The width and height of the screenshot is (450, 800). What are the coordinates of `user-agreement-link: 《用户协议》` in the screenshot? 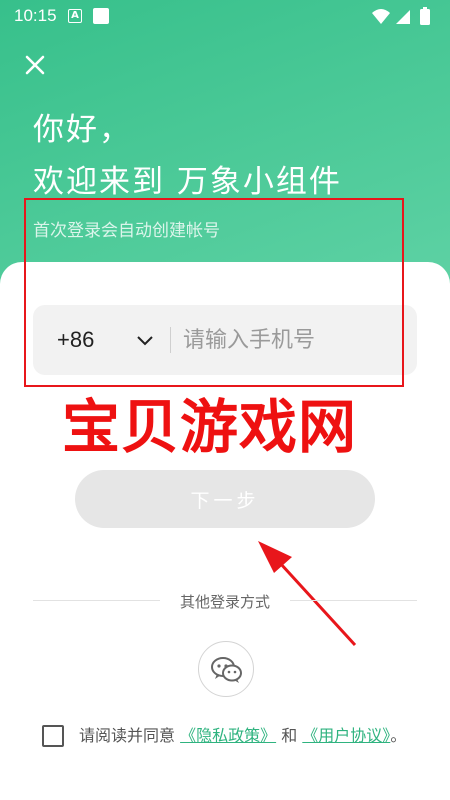 It's located at (346, 735).